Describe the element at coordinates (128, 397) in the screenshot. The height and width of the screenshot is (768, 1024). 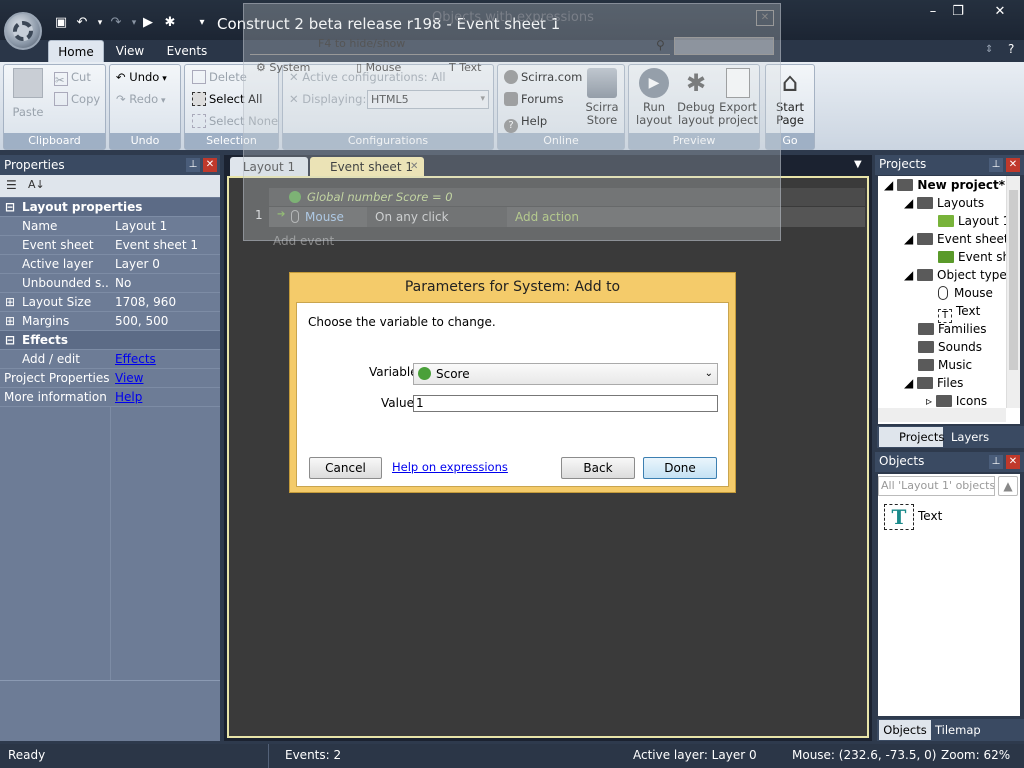
I see `help-link: Help` at that location.